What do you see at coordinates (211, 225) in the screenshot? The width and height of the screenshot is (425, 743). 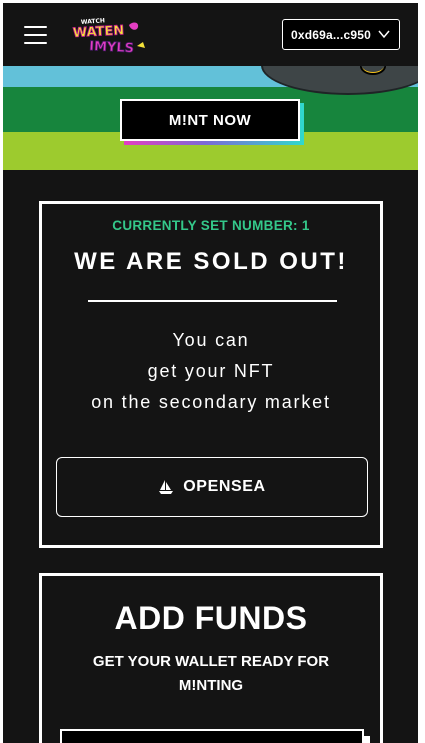 I see `set-number-label: CURRENTLY SET NUMBER: 1` at bounding box center [211, 225].